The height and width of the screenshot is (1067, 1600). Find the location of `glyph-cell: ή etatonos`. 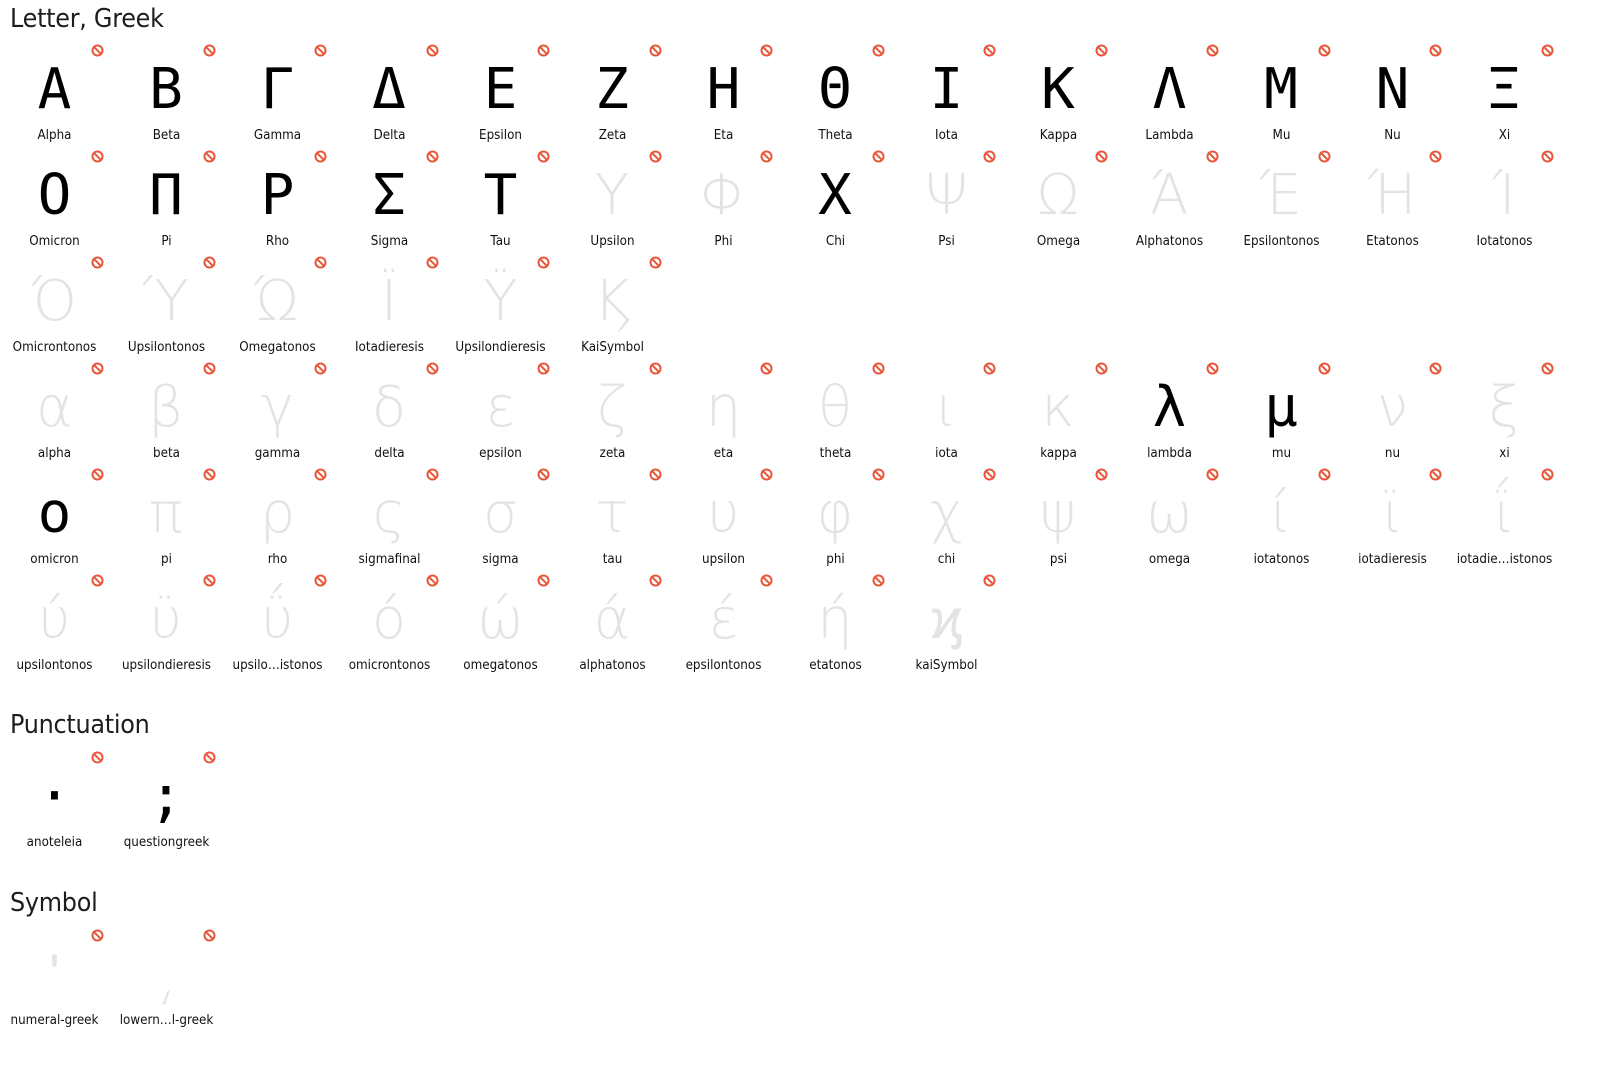

glyph-cell: ή etatonos is located at coordinates (837, 627).